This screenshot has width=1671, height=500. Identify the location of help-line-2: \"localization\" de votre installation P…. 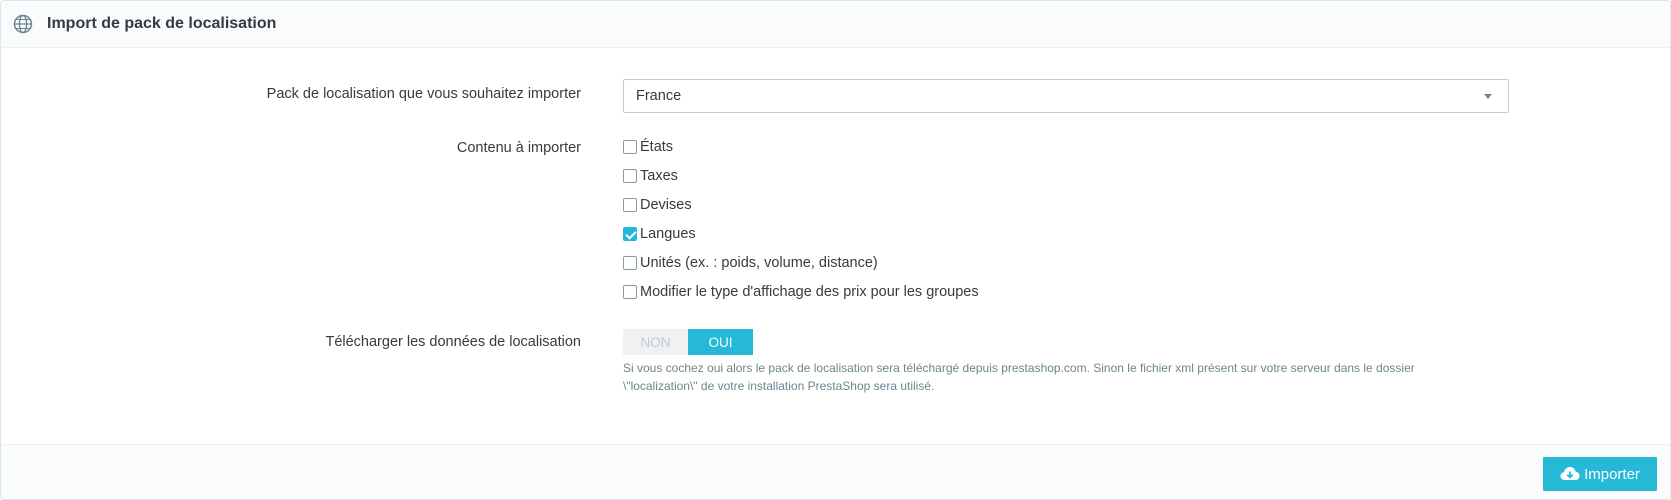
(779, 386).